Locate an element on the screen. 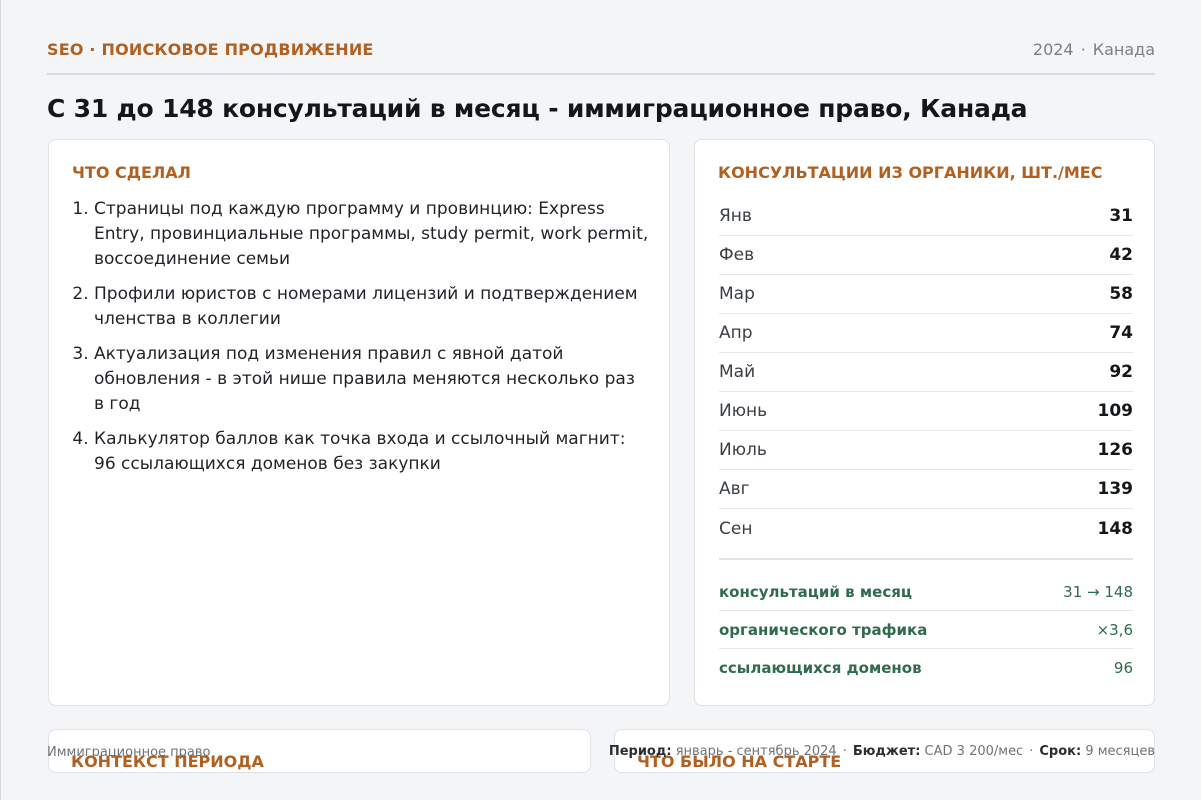 Image resolution: width=1201 pixels, height=800 pixels. month-value: 109 is located at coordinates (1115, 411).